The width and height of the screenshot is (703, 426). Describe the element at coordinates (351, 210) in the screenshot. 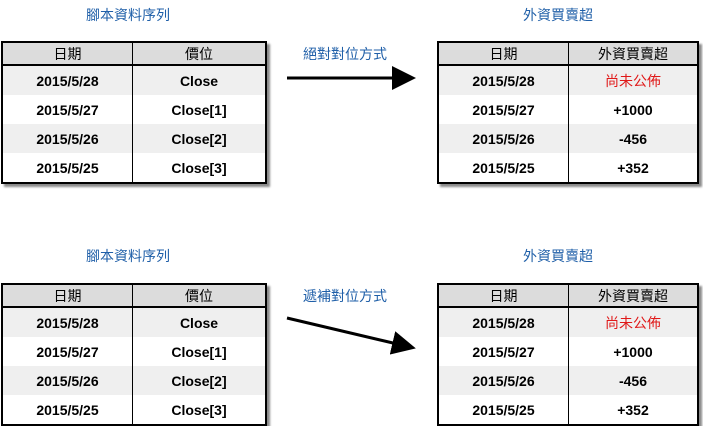

I see `mapping-arrows` at that location.